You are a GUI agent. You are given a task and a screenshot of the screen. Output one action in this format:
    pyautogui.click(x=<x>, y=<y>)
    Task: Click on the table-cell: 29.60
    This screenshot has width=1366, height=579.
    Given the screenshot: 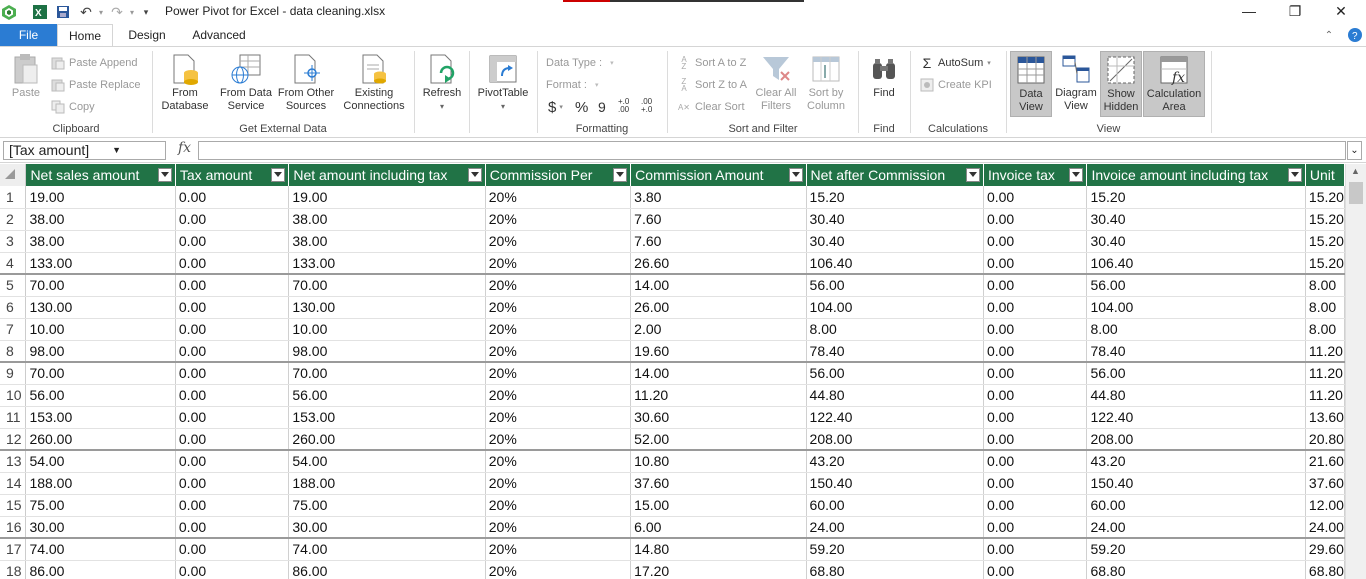 What is the action you would take?
    pyautogui.click(x=1325, y=549)
    